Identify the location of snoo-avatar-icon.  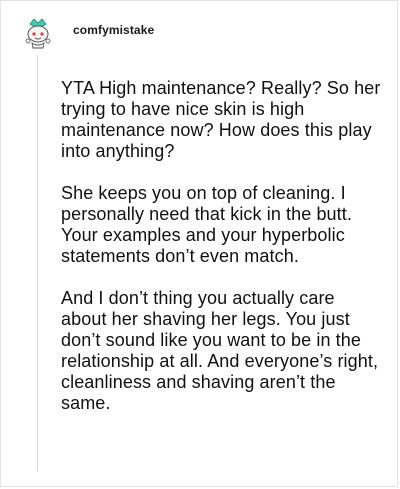
(38, 33).